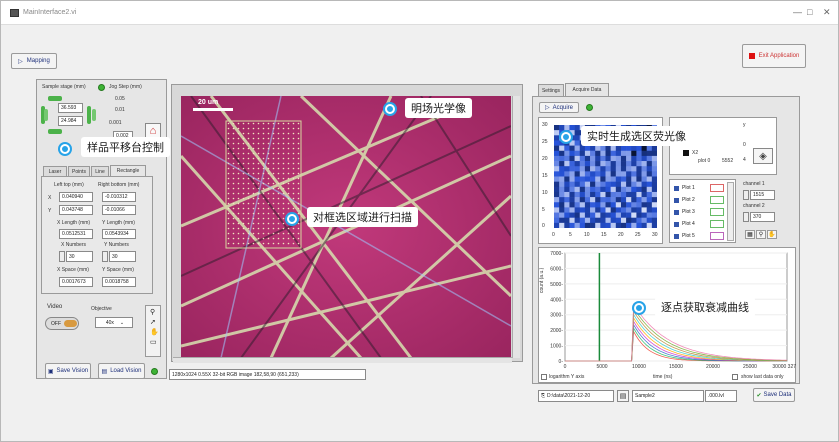 The width and height of the screenshot is (839, 442). What do you see at coordinates (684, 200) in the screenshot?
I see `legend-item: Plot 2` at bounding box center [684, 200].